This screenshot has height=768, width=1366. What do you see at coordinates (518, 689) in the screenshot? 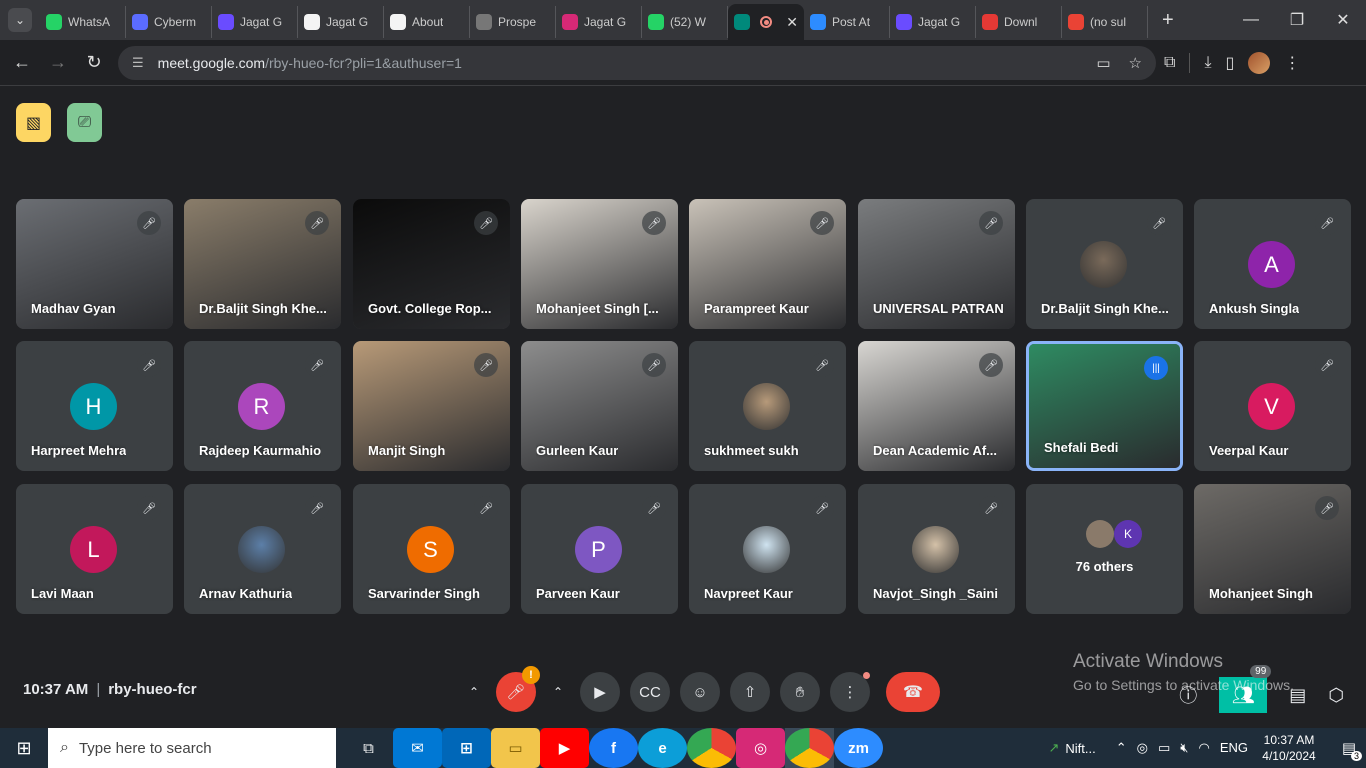
I see `microphone-toggle-button: 🎤︎ !` at bounding box center [518, 689].